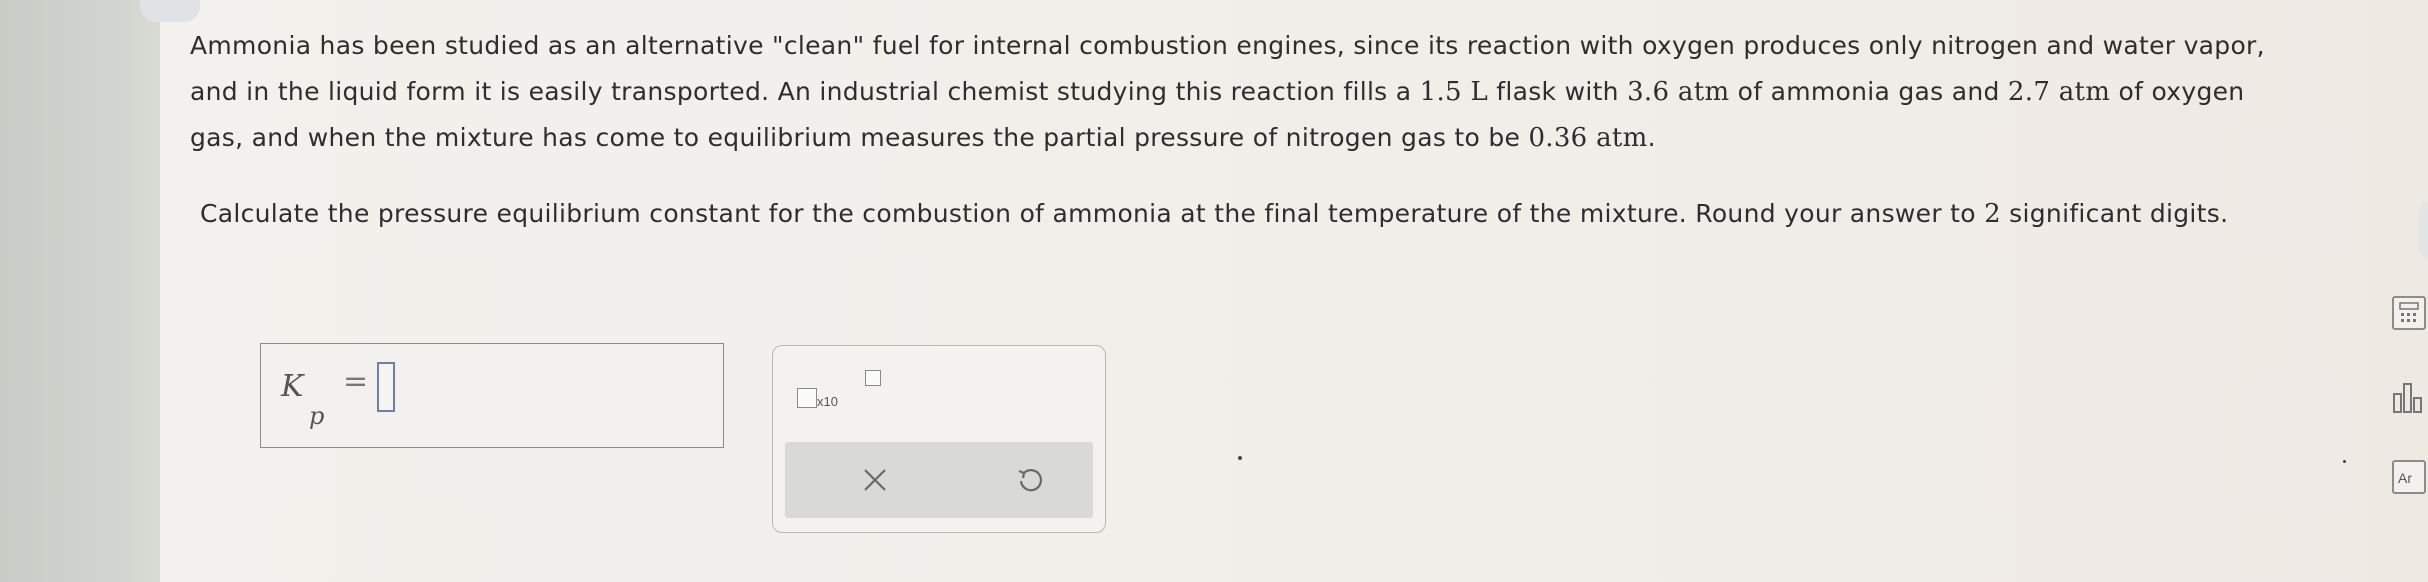  I want to click on ammonia-pressure: 3.6 atm, so click(1678, 92).